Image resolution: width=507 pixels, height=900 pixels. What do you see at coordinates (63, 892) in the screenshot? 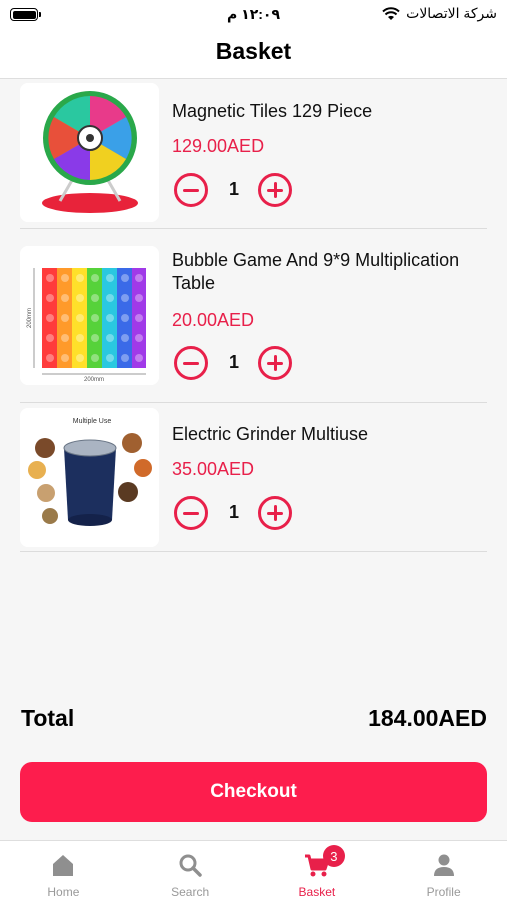
I see `tab-label: Home` at bounding box center [63, 892].